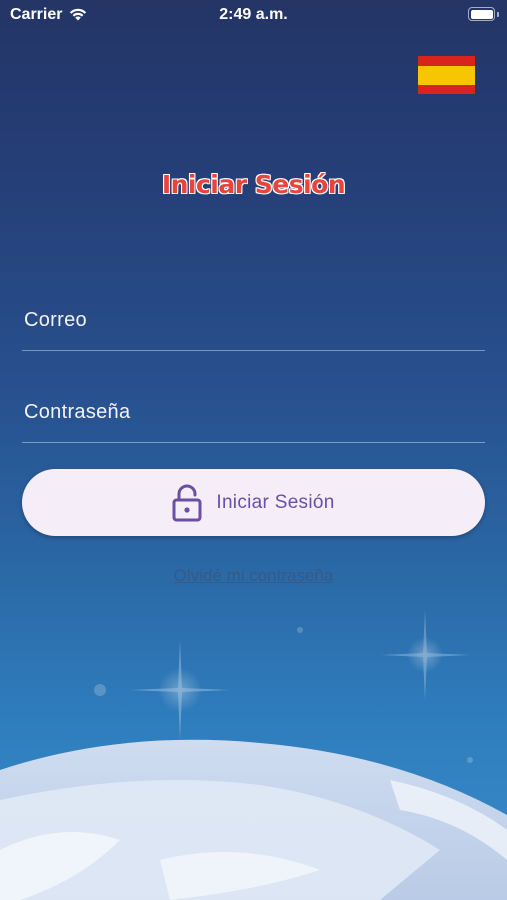 Image resolution: width=507 pixels, height=900 pixels. What do you see at coordinates (253, 576) in the screenshot?
I see `forgot-password-link: Olvidé mi contraseña` at bounding box center [253, 576].